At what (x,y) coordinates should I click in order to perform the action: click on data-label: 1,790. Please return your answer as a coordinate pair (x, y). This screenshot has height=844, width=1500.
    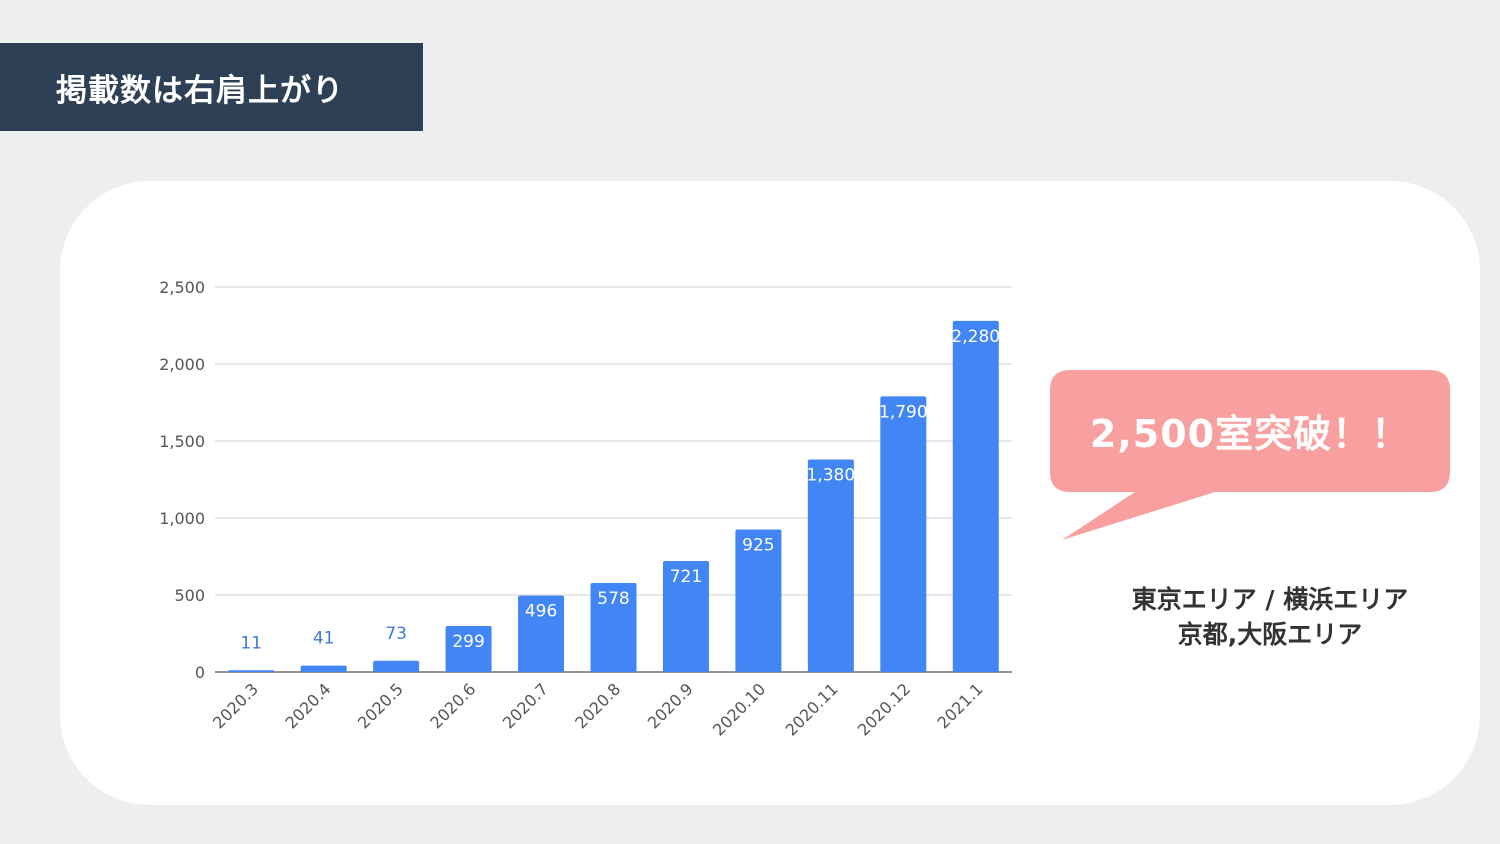
    Looking at the image, I should click on (903, 412).